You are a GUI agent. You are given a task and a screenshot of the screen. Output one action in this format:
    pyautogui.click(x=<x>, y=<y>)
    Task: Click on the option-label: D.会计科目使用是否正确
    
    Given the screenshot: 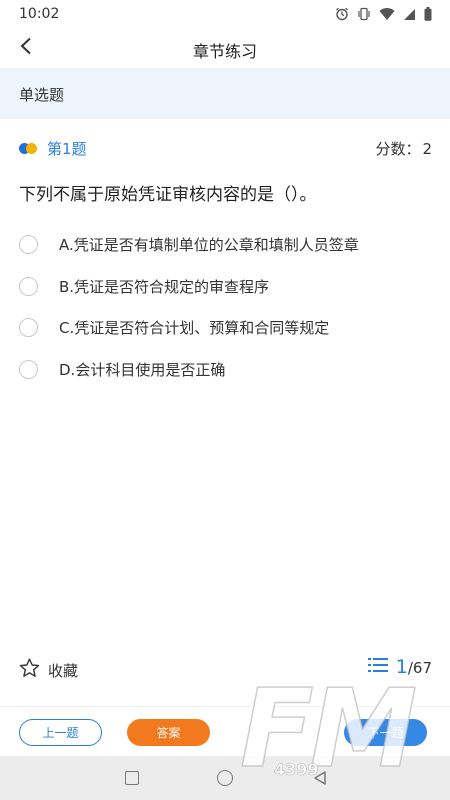 What is the action you would take?
    pyautogui.click(x=142, y=369)
    